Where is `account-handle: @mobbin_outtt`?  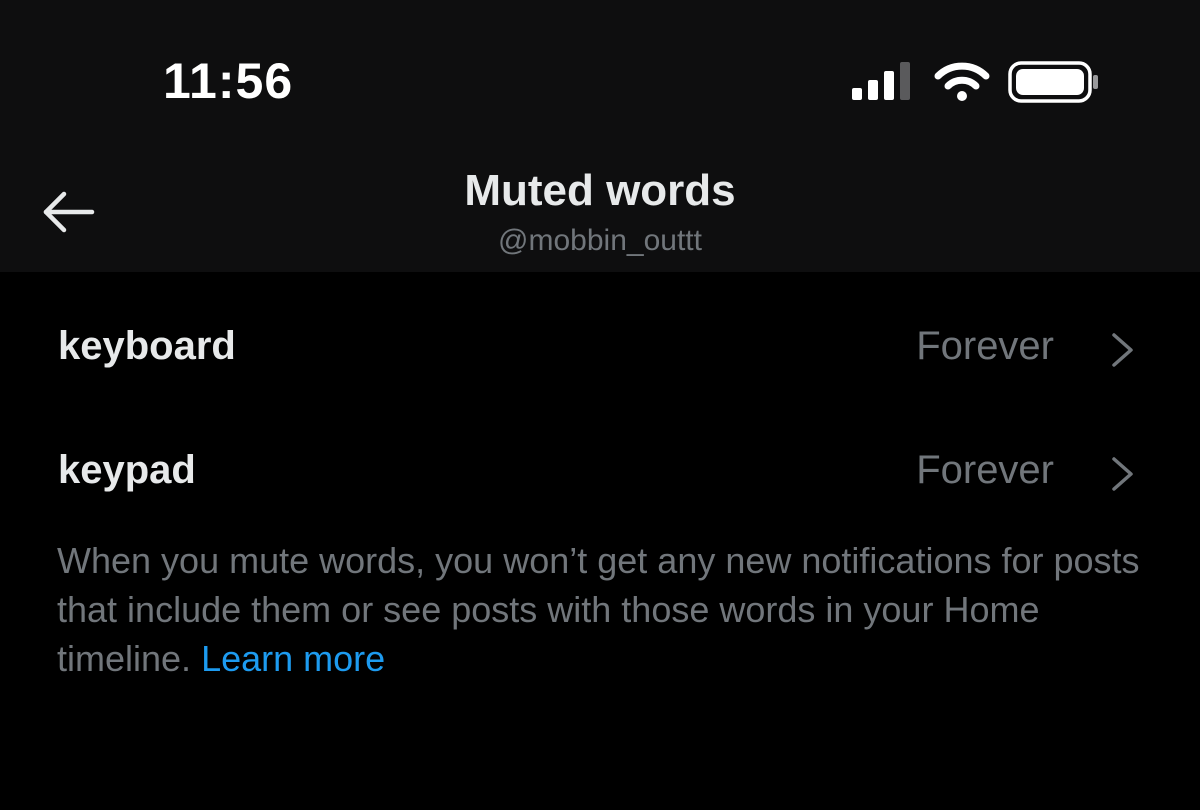 account-handle: @mobbin_outtt is located at coordinates (600, 240).